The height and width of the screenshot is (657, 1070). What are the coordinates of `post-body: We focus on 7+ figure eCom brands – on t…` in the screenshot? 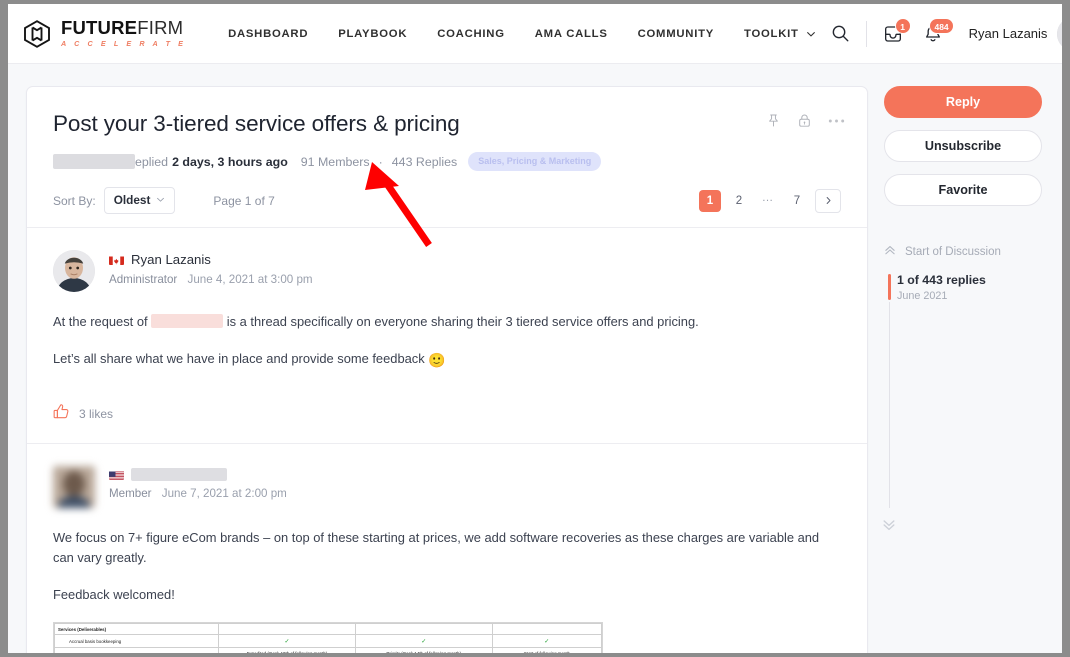 It's located at (447, 566).